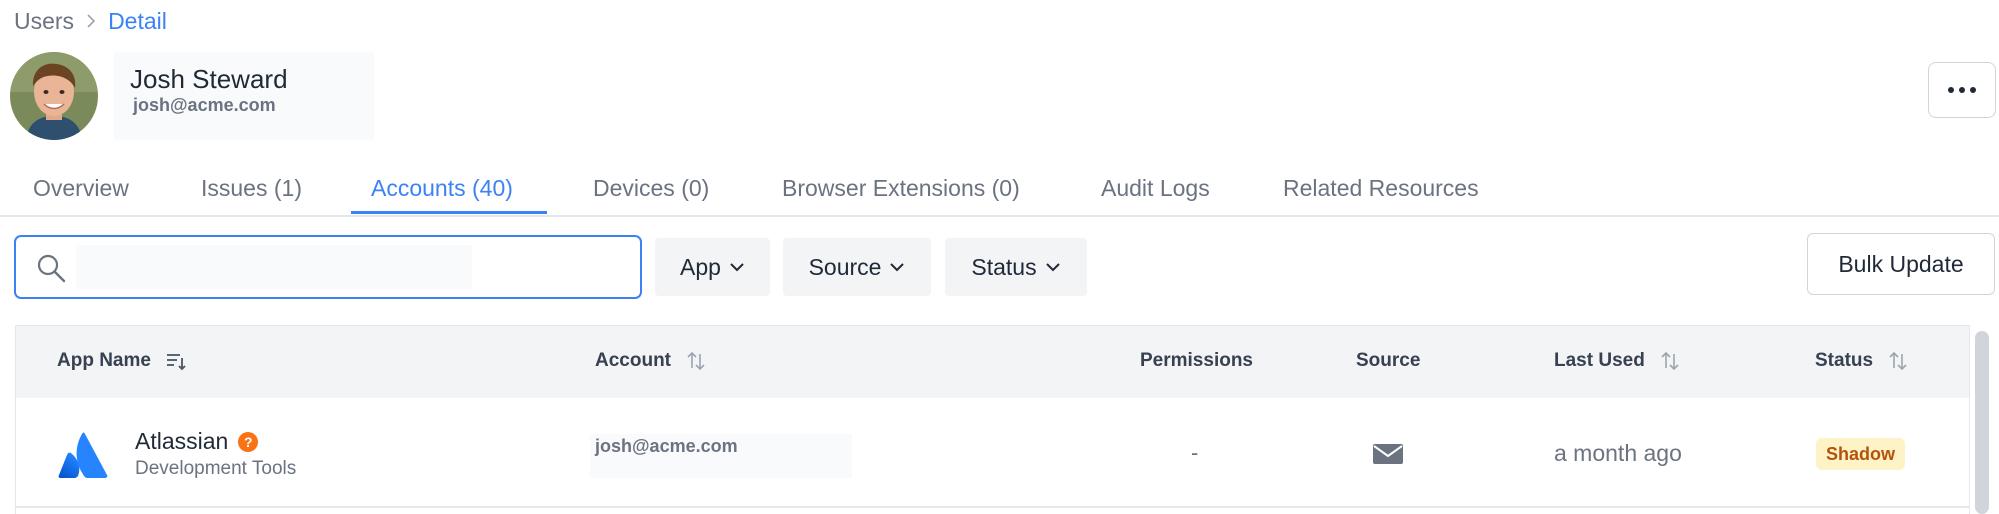 The width and height of the screenshot is (1999, 514). Describe the element at coordinates (449, 212) in the screenshot. I see `active-tab-indicator` at that location.